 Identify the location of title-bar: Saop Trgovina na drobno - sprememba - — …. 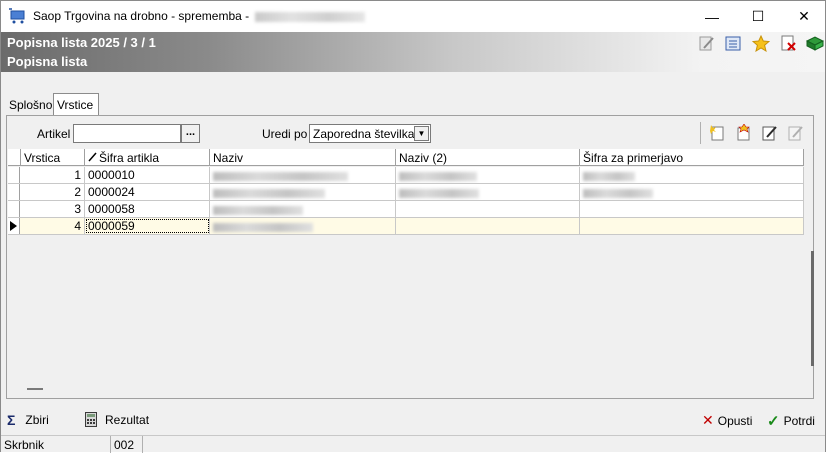
(413, 16).